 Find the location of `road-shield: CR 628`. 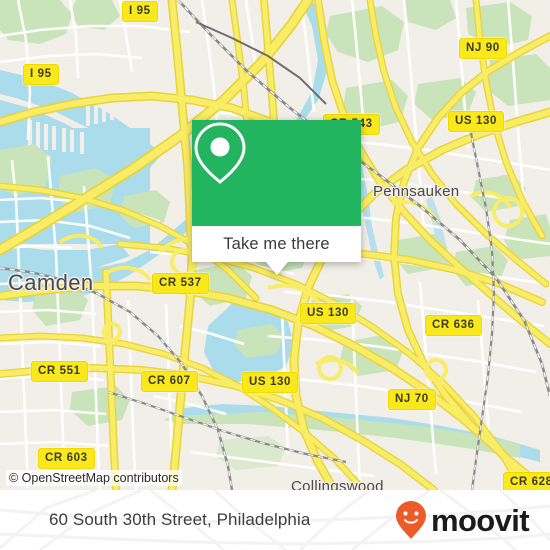

road-shield: CR 628 is located at coordinates (526, 481).